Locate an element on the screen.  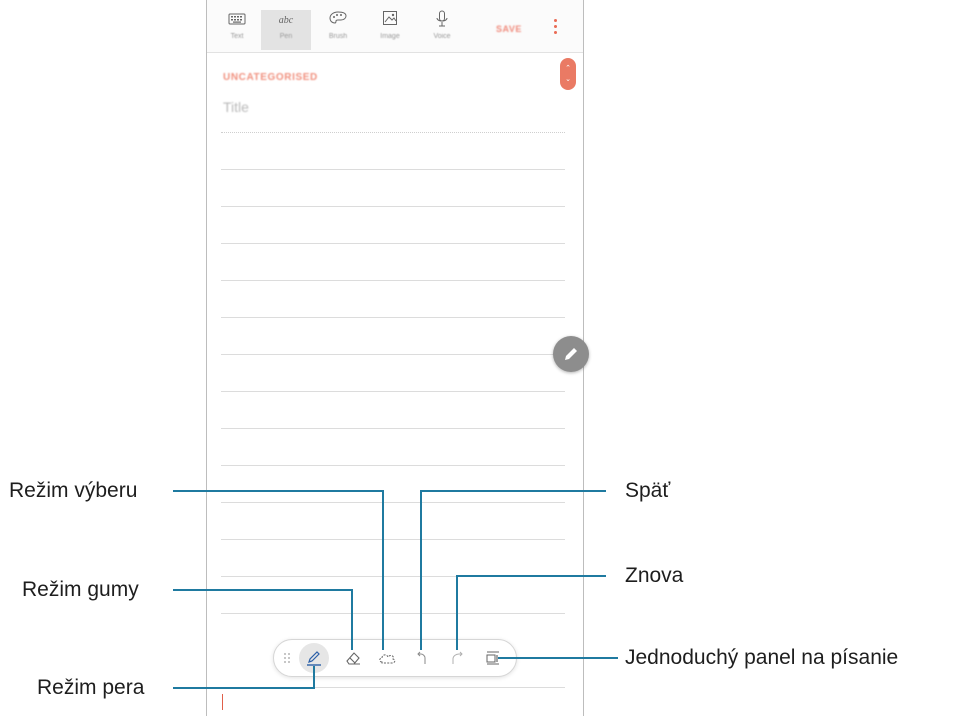
toolbar-voice-button: Voice is located at coordinates (442, 31).